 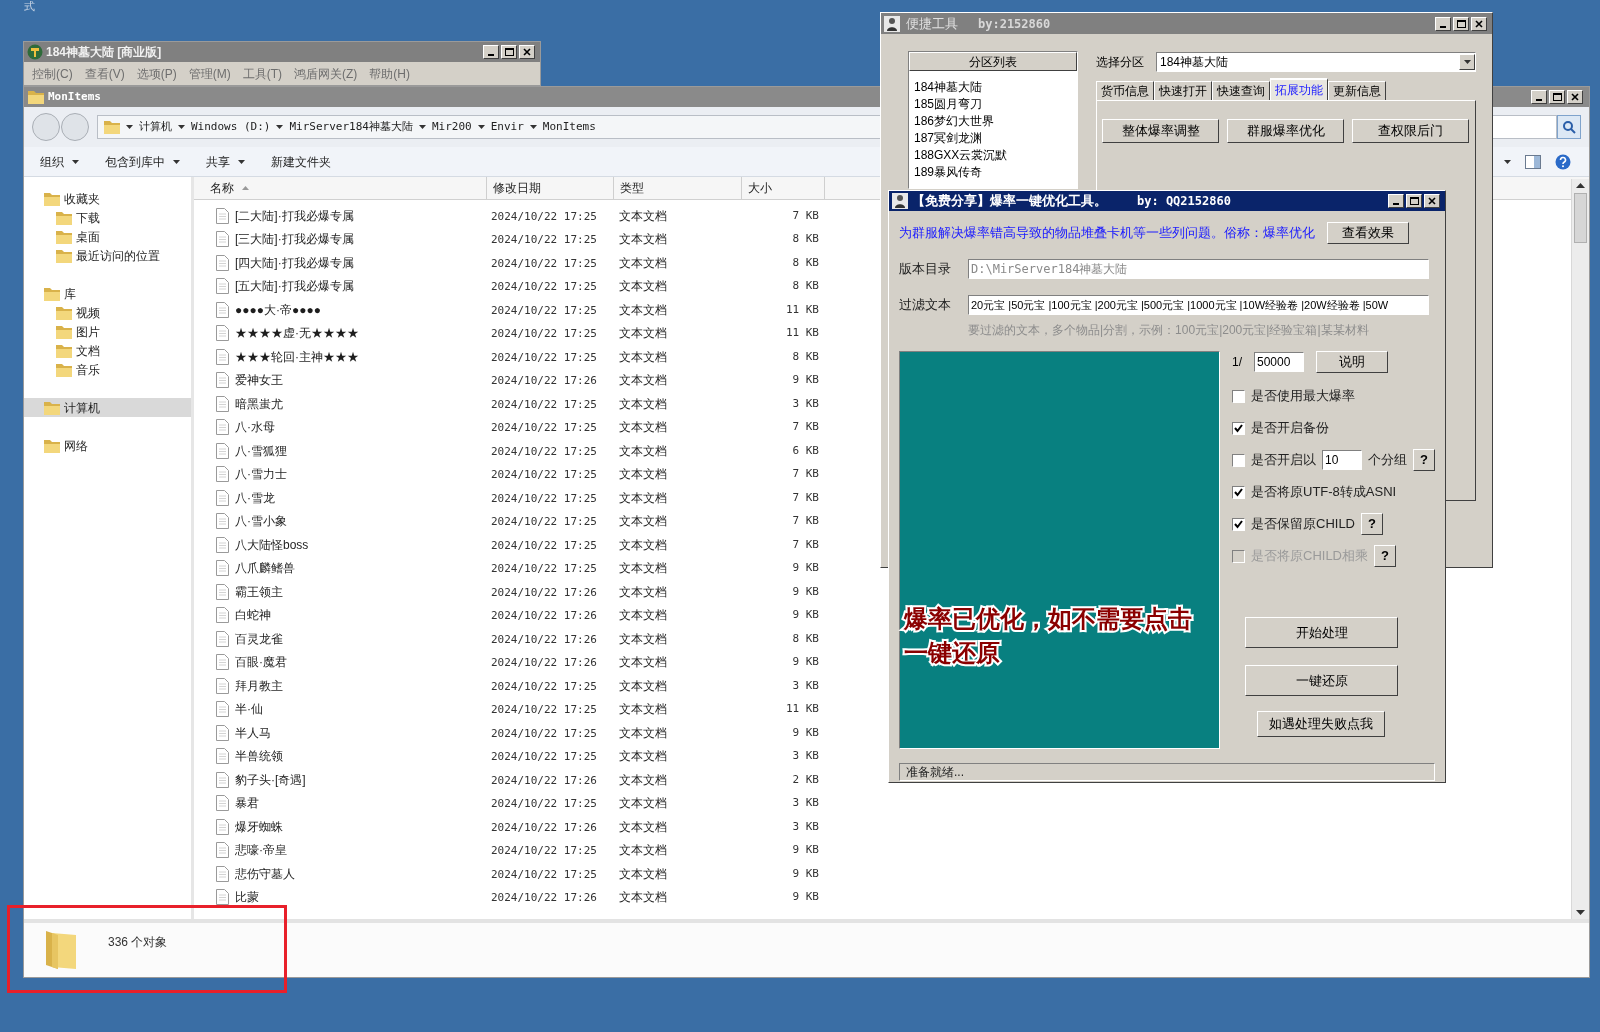 What do you see at coordinates (351, 127) in the screenshot?
I see `breadcrumb-item: MirServer184神墓大陆` at bounding box center [351, 127].